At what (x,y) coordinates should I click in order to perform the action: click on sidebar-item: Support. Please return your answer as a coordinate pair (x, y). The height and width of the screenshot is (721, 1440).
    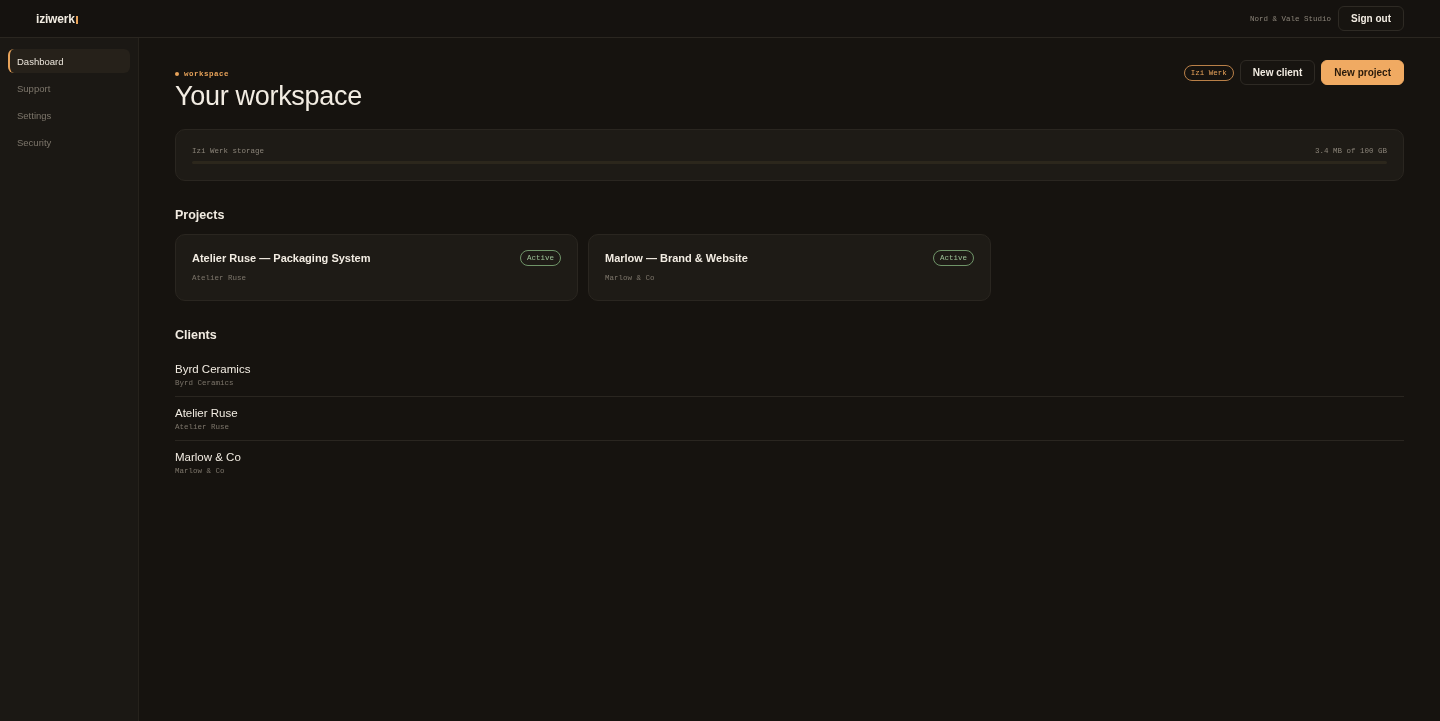
    Looking at the image, I should click on (69, 88).